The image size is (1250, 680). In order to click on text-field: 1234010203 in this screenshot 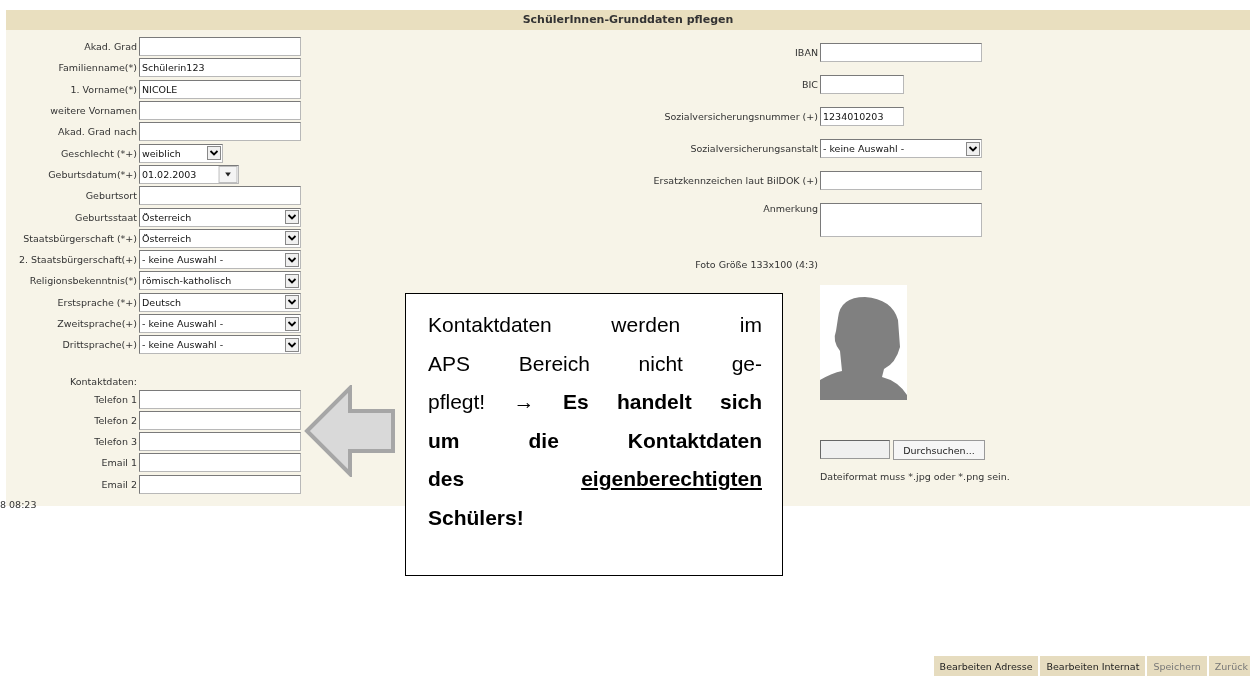, I will do `click(862, 116)`.